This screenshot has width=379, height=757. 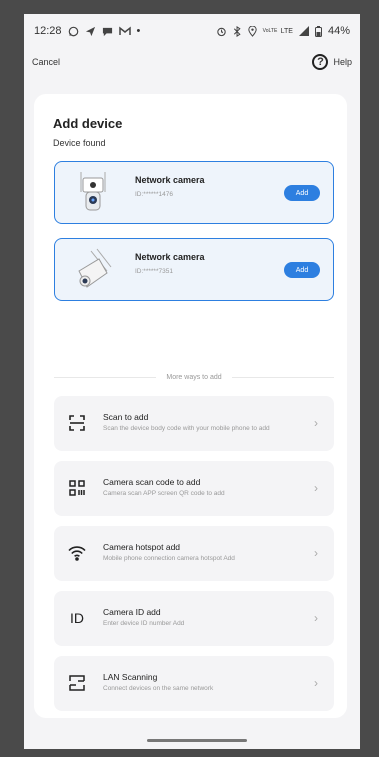 What do you see at coordinates (124, 30) in the screenshot?
I see `gmail-icon` at bounding box center [124, 30].